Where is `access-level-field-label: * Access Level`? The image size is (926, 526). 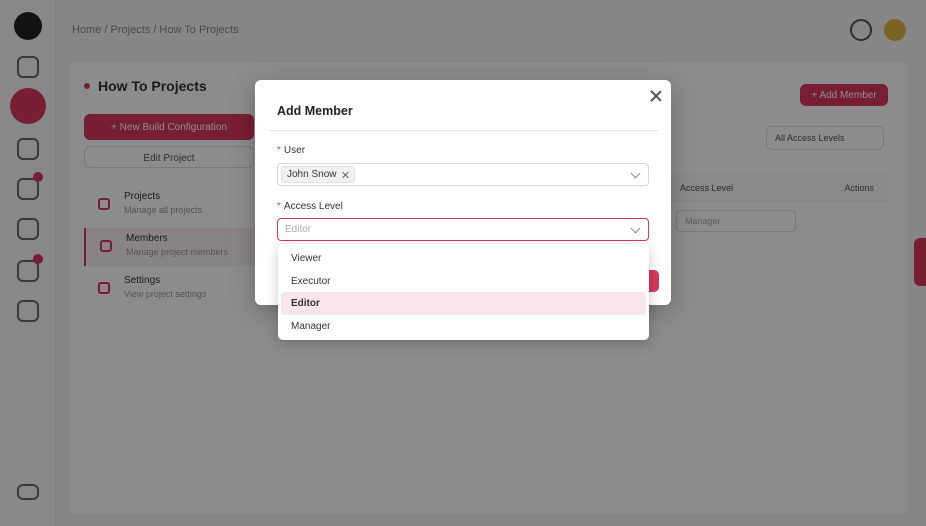
access-level-field-label: * Access Level is located at coordinates (310, 206).